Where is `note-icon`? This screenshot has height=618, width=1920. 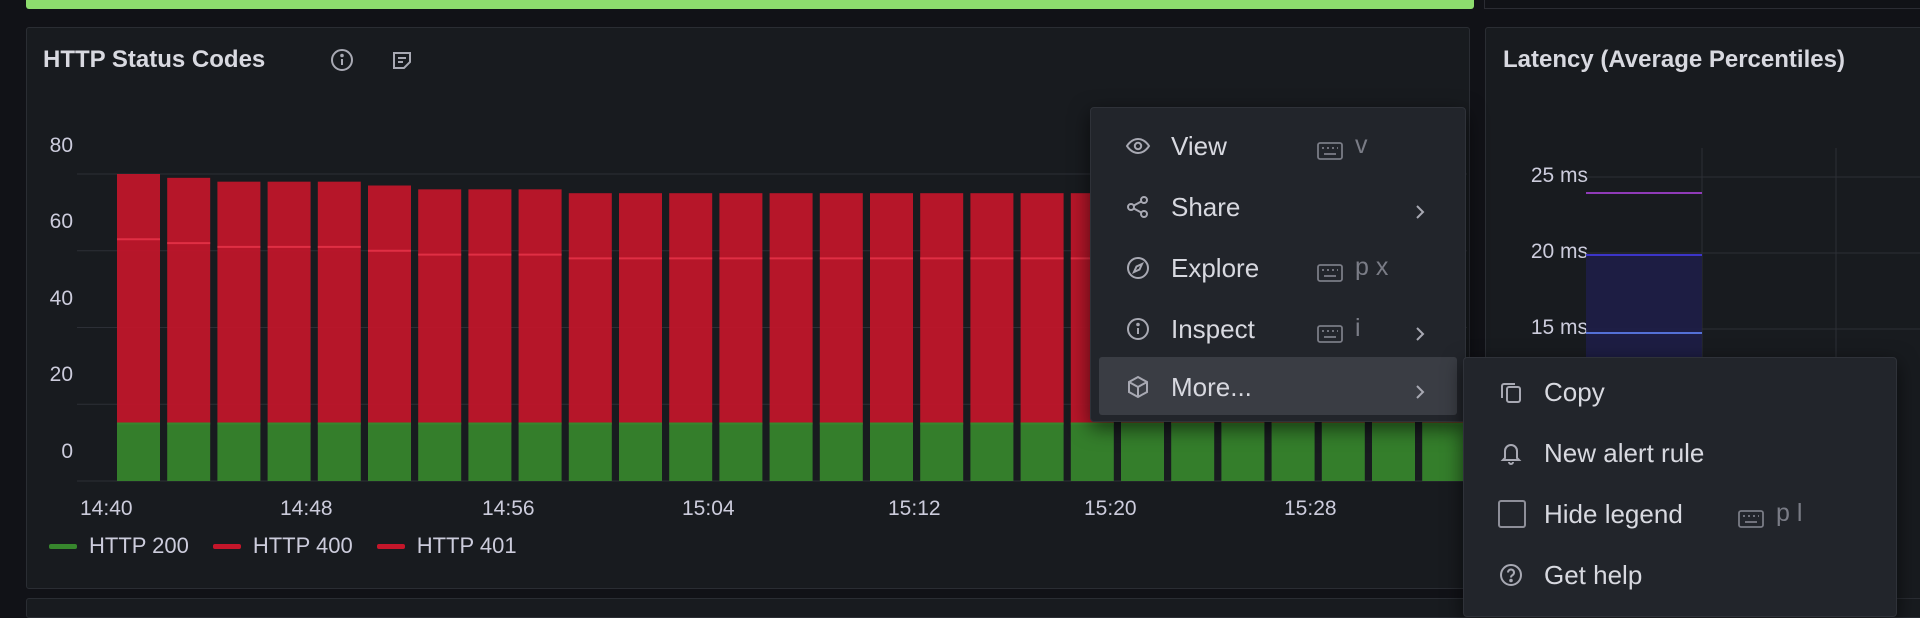 note-icon is located at coordinates (402, 60).